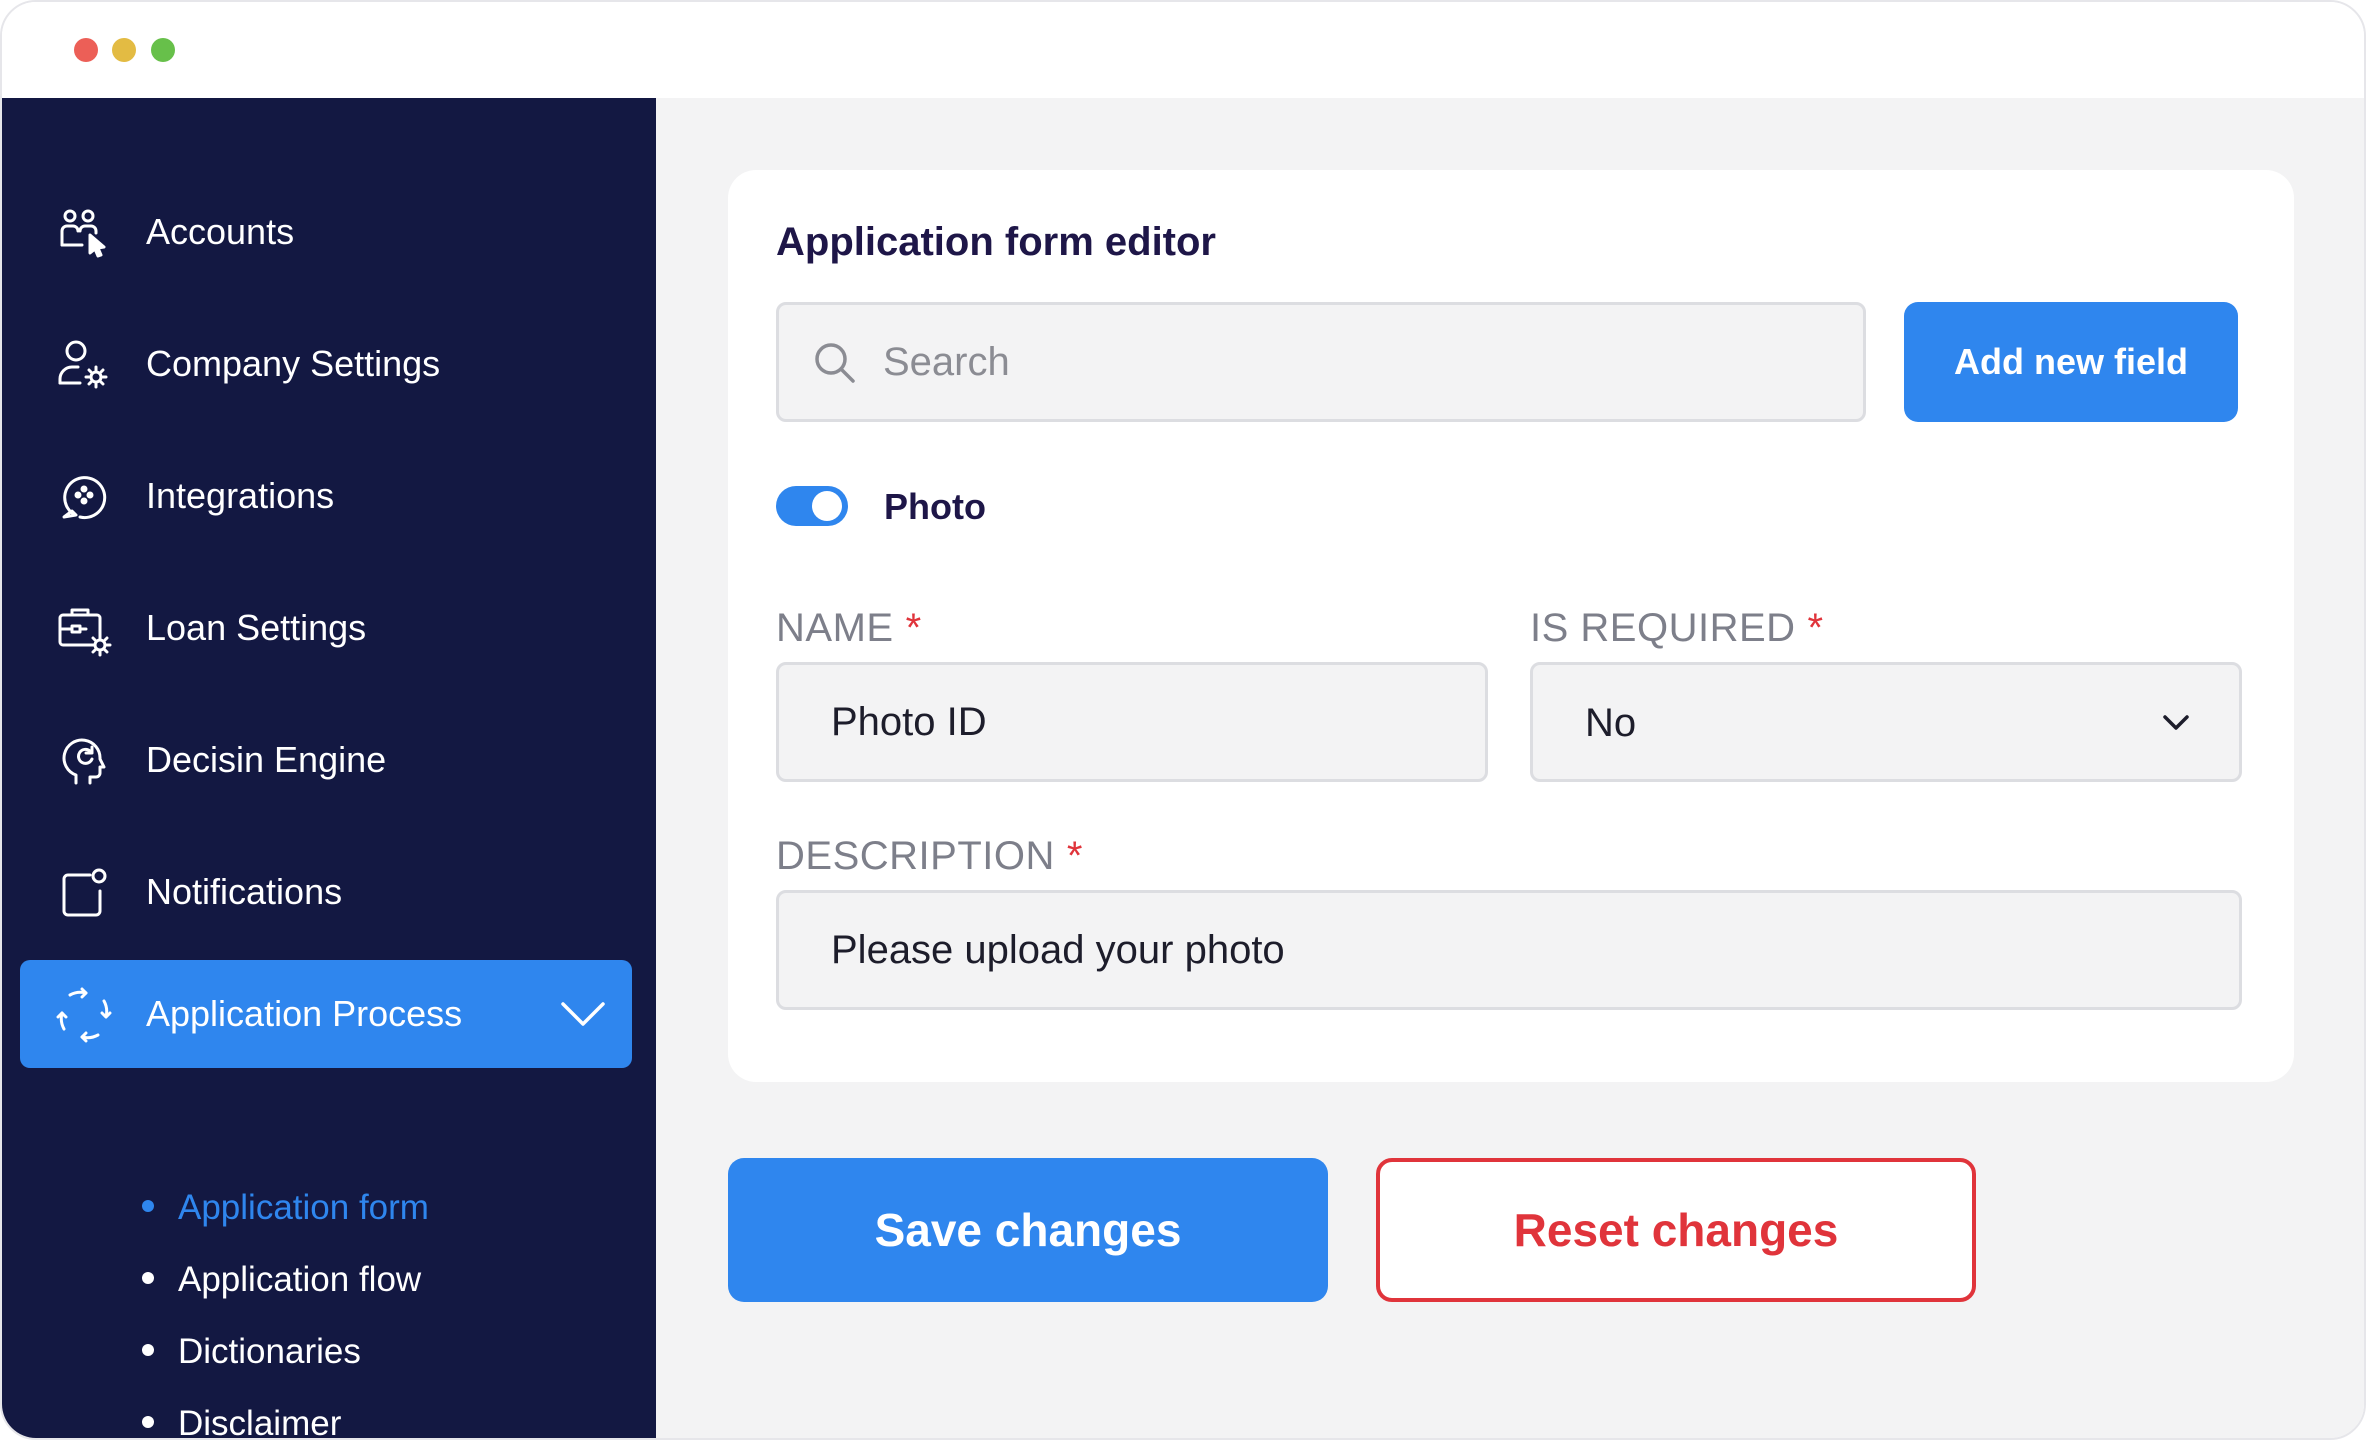 This screenshot has height=1441, width=2367. What do you see at coordinates (1663, 628) in the screenshot?
I see `is-required-label-text: IS REQUIRED` at bounding box center [1663, 628].